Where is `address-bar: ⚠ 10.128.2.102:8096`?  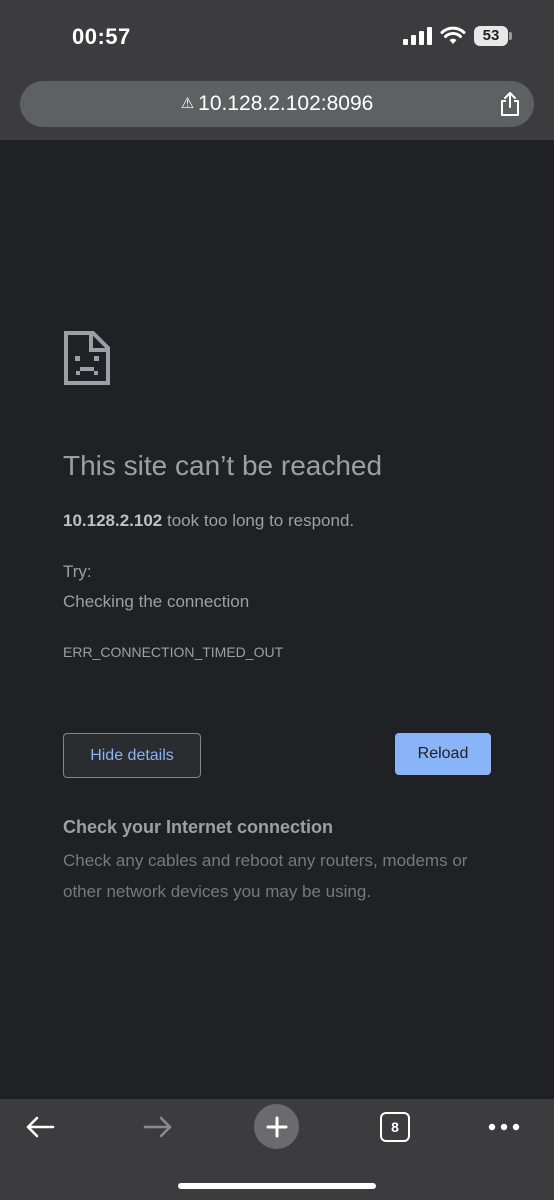
address-bar: ⚠ 10.128.2.102:8096 is located at coordinates (277, 104).